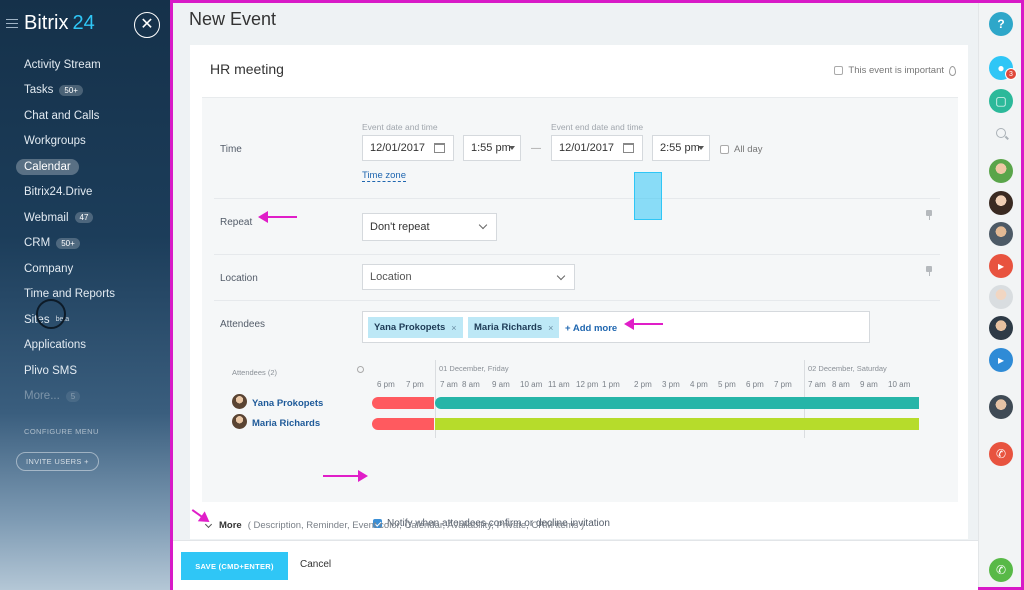 The height and width of the screenshot is (590, 1024). I want to click on planner-hour-label: 1 pm, so click(611, 384).